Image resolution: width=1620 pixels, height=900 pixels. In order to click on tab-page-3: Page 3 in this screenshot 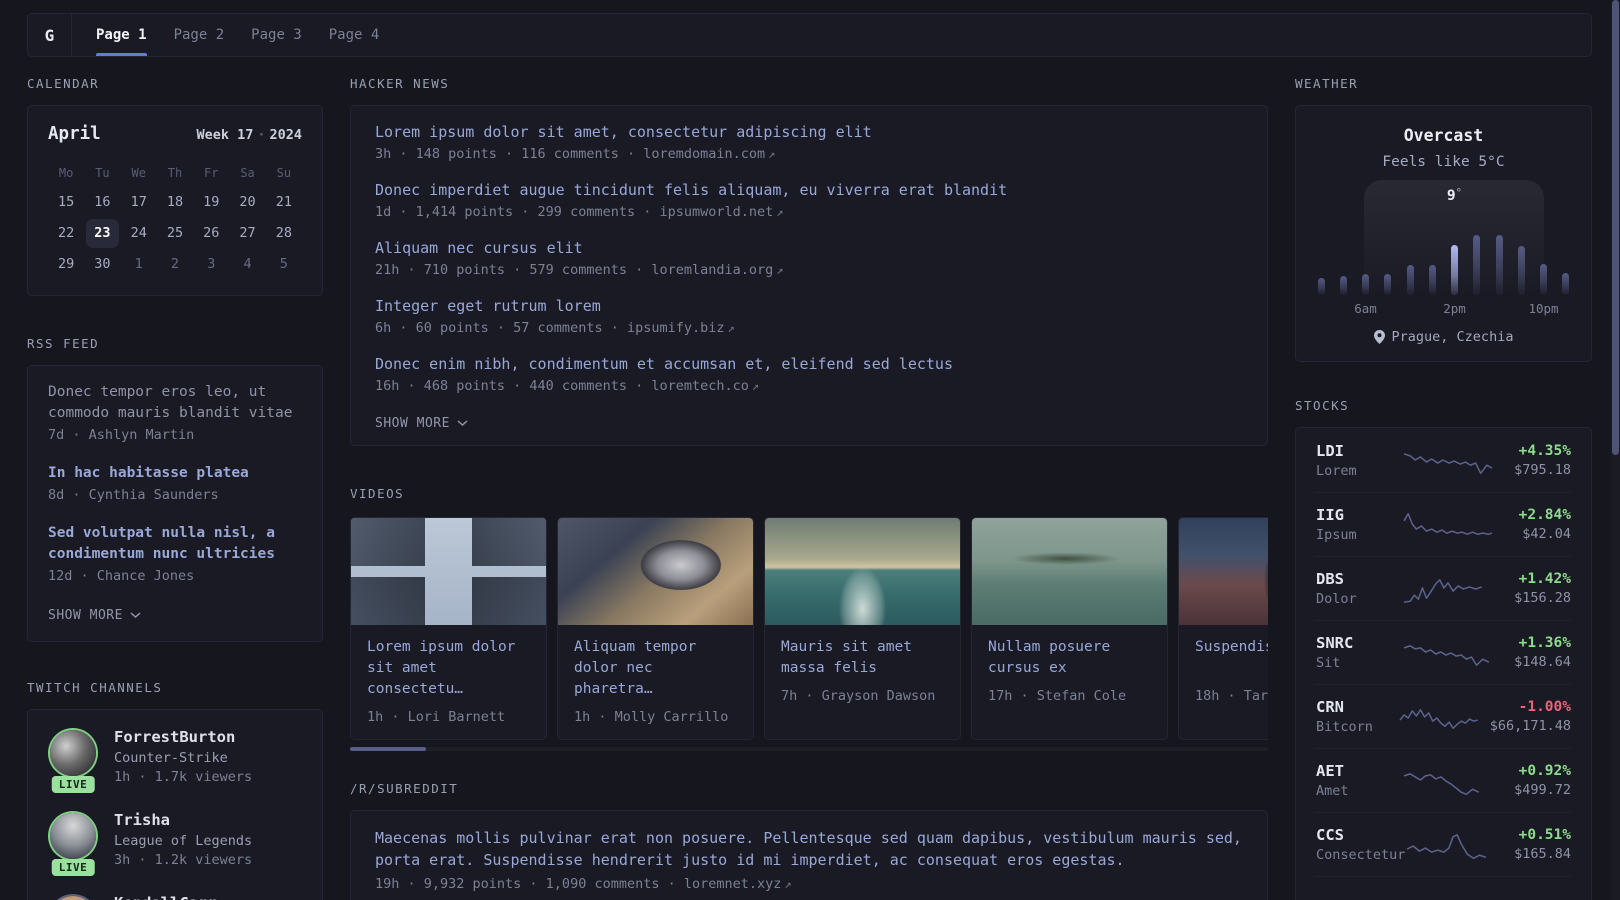, I will do `click(276, 35)`.